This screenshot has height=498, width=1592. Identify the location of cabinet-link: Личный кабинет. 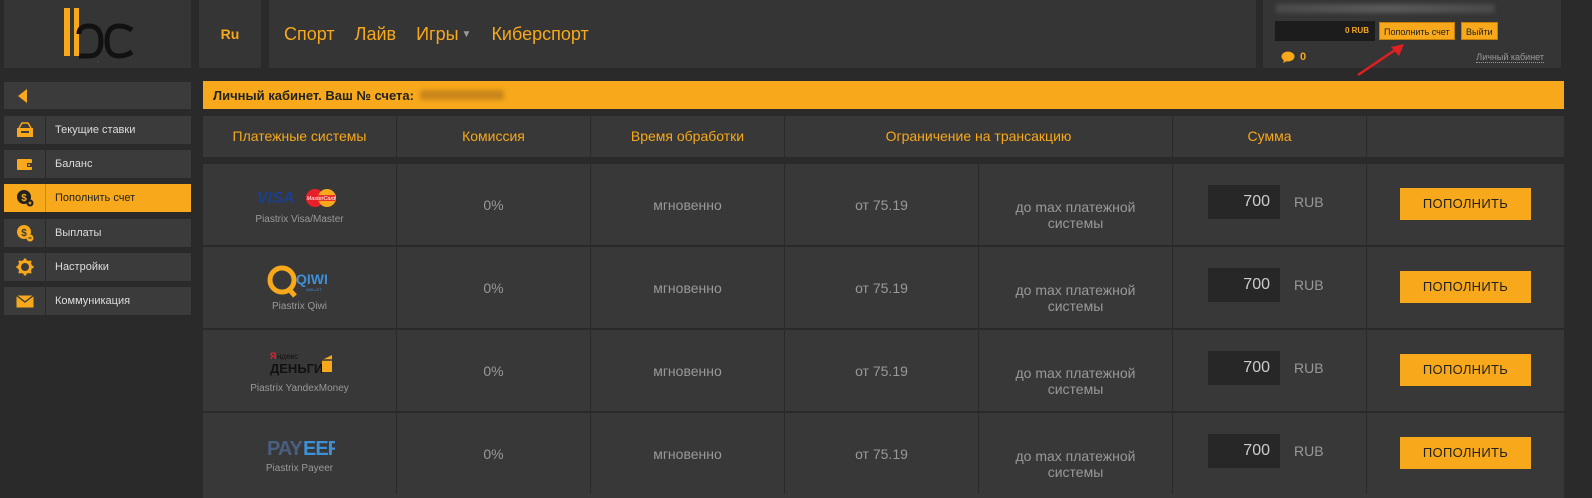
(1510, 57).